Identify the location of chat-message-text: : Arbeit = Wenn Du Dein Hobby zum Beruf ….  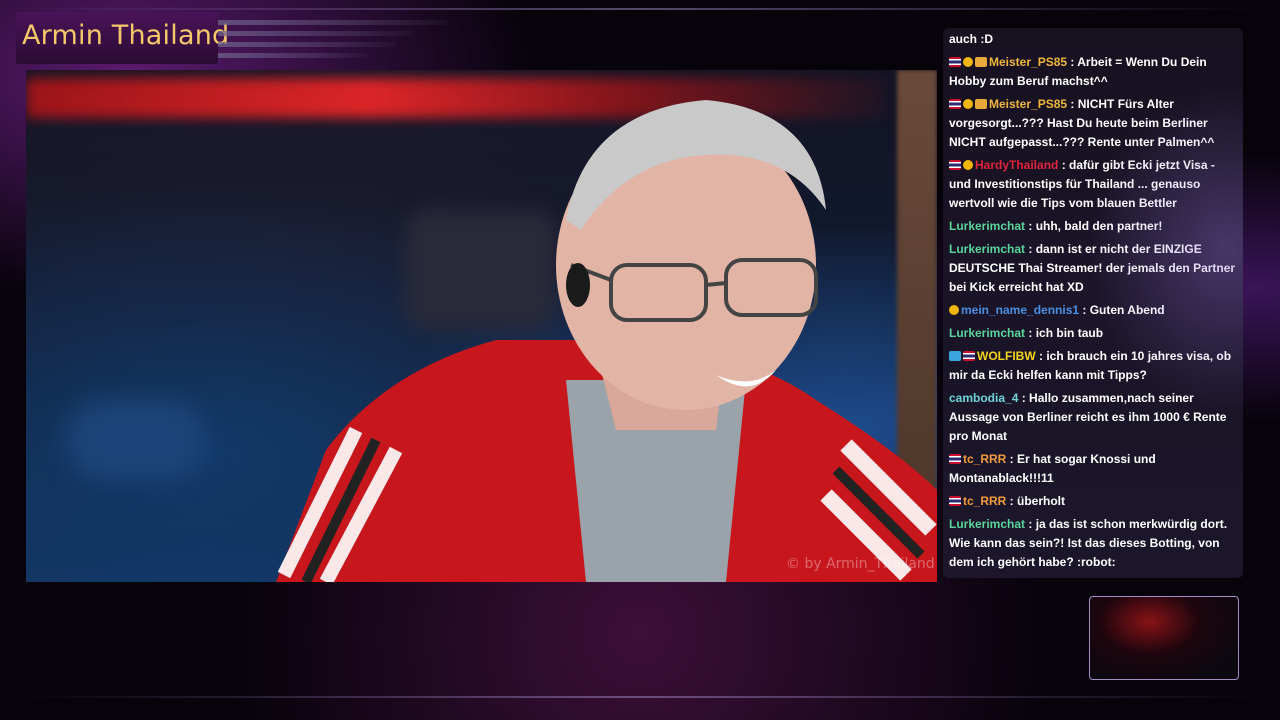
(1078, 71).